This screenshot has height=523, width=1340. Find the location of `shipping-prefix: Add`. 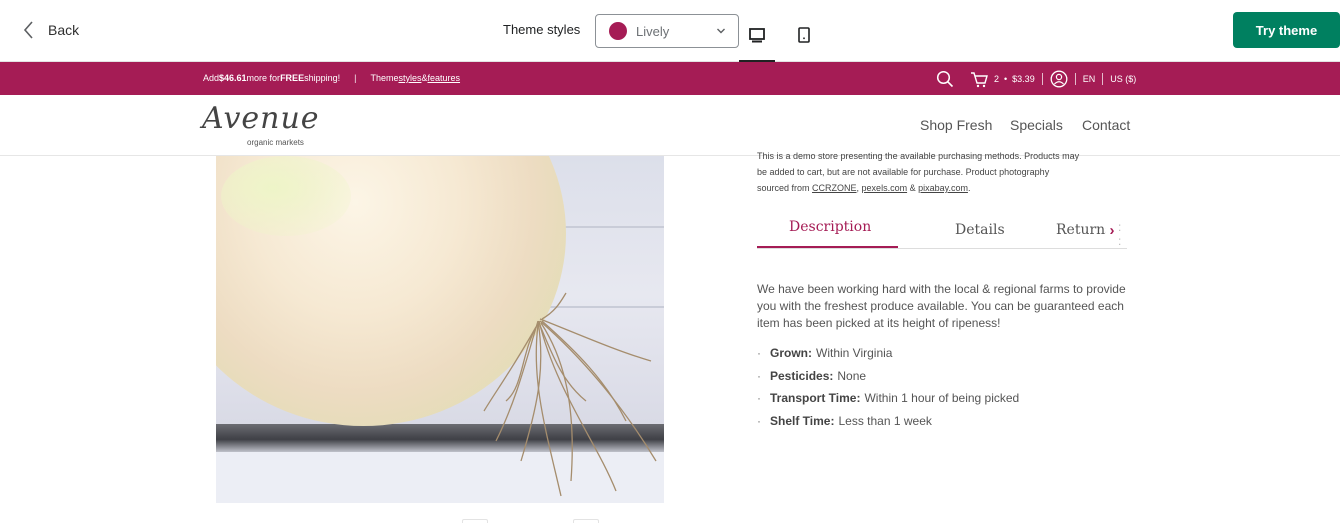

shipping-prefix: Add is located at coordinates (211, 78).